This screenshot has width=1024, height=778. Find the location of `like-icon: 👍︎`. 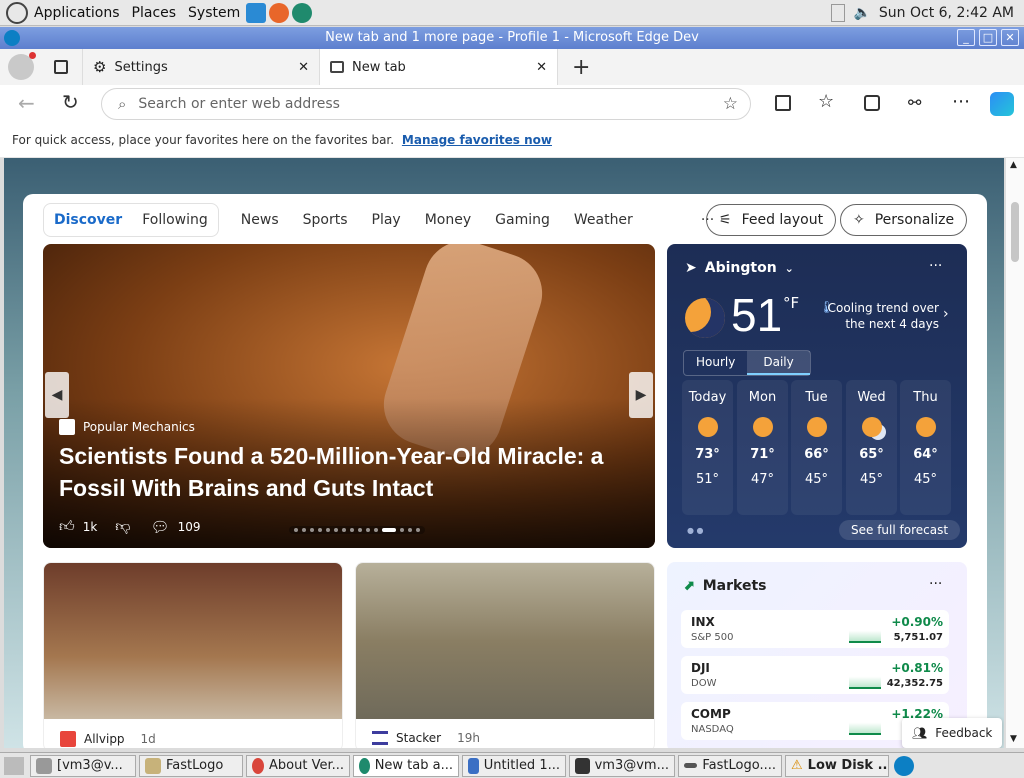

like-icon: 👍︎ is located at coordinates (67, 526).